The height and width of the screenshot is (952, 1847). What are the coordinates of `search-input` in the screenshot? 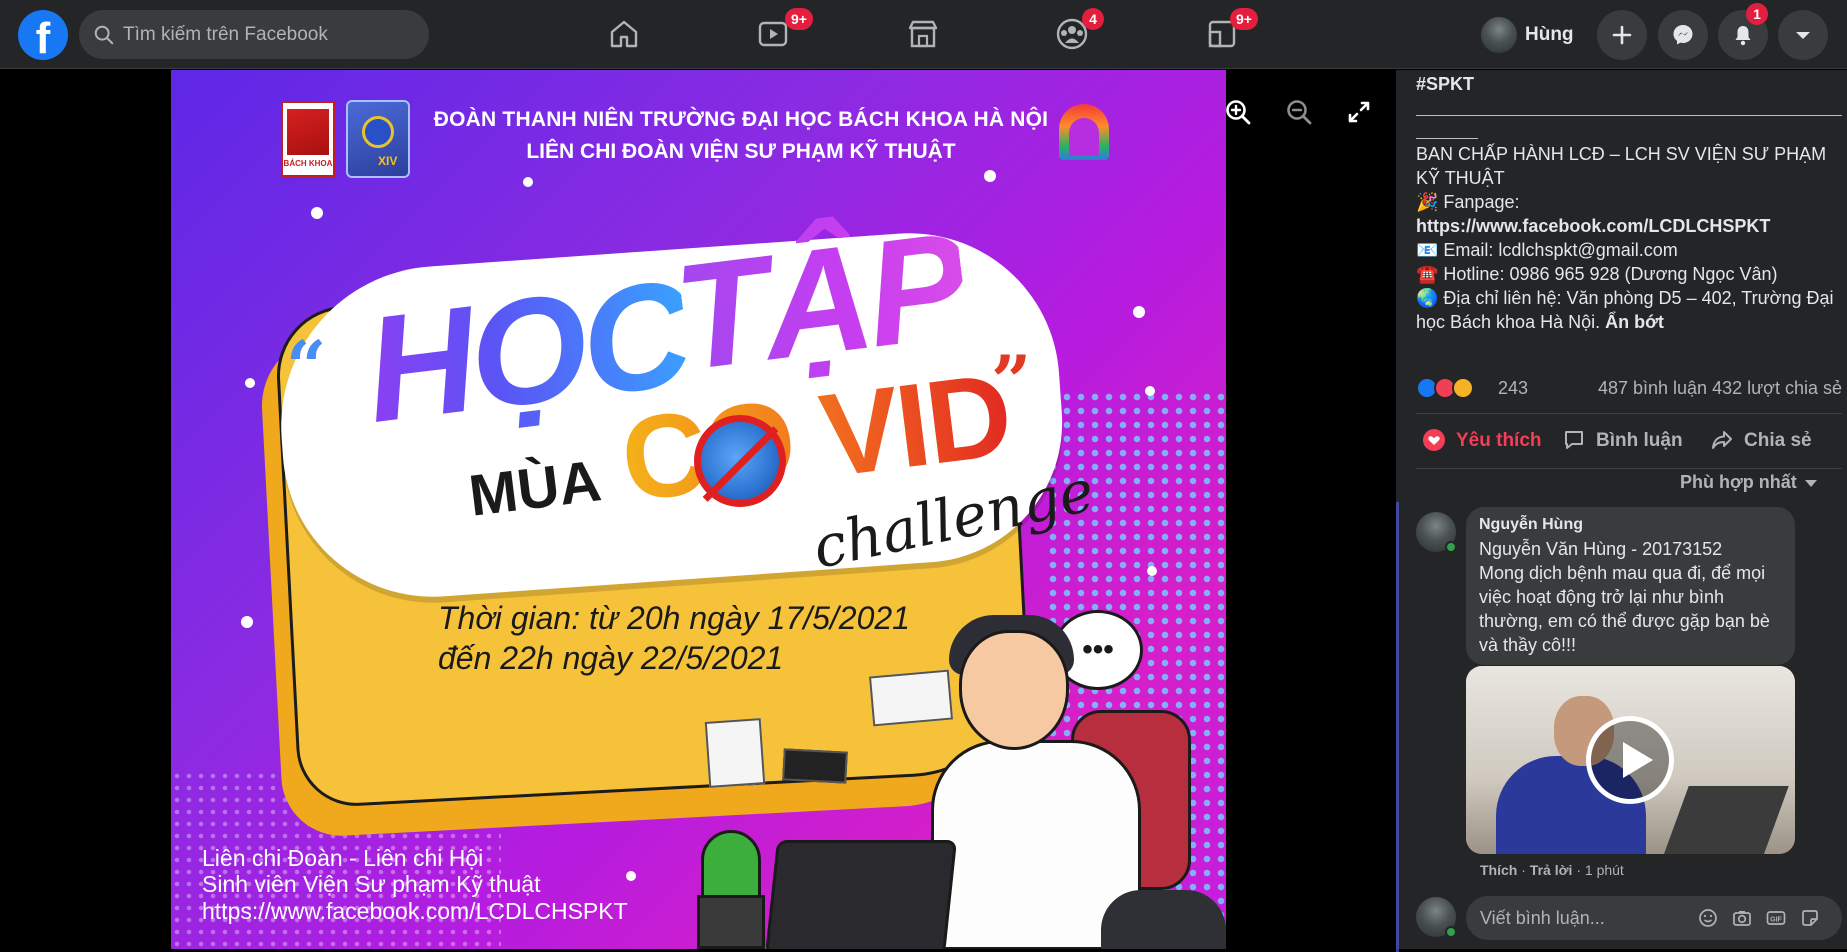 It's located at (268, 34).